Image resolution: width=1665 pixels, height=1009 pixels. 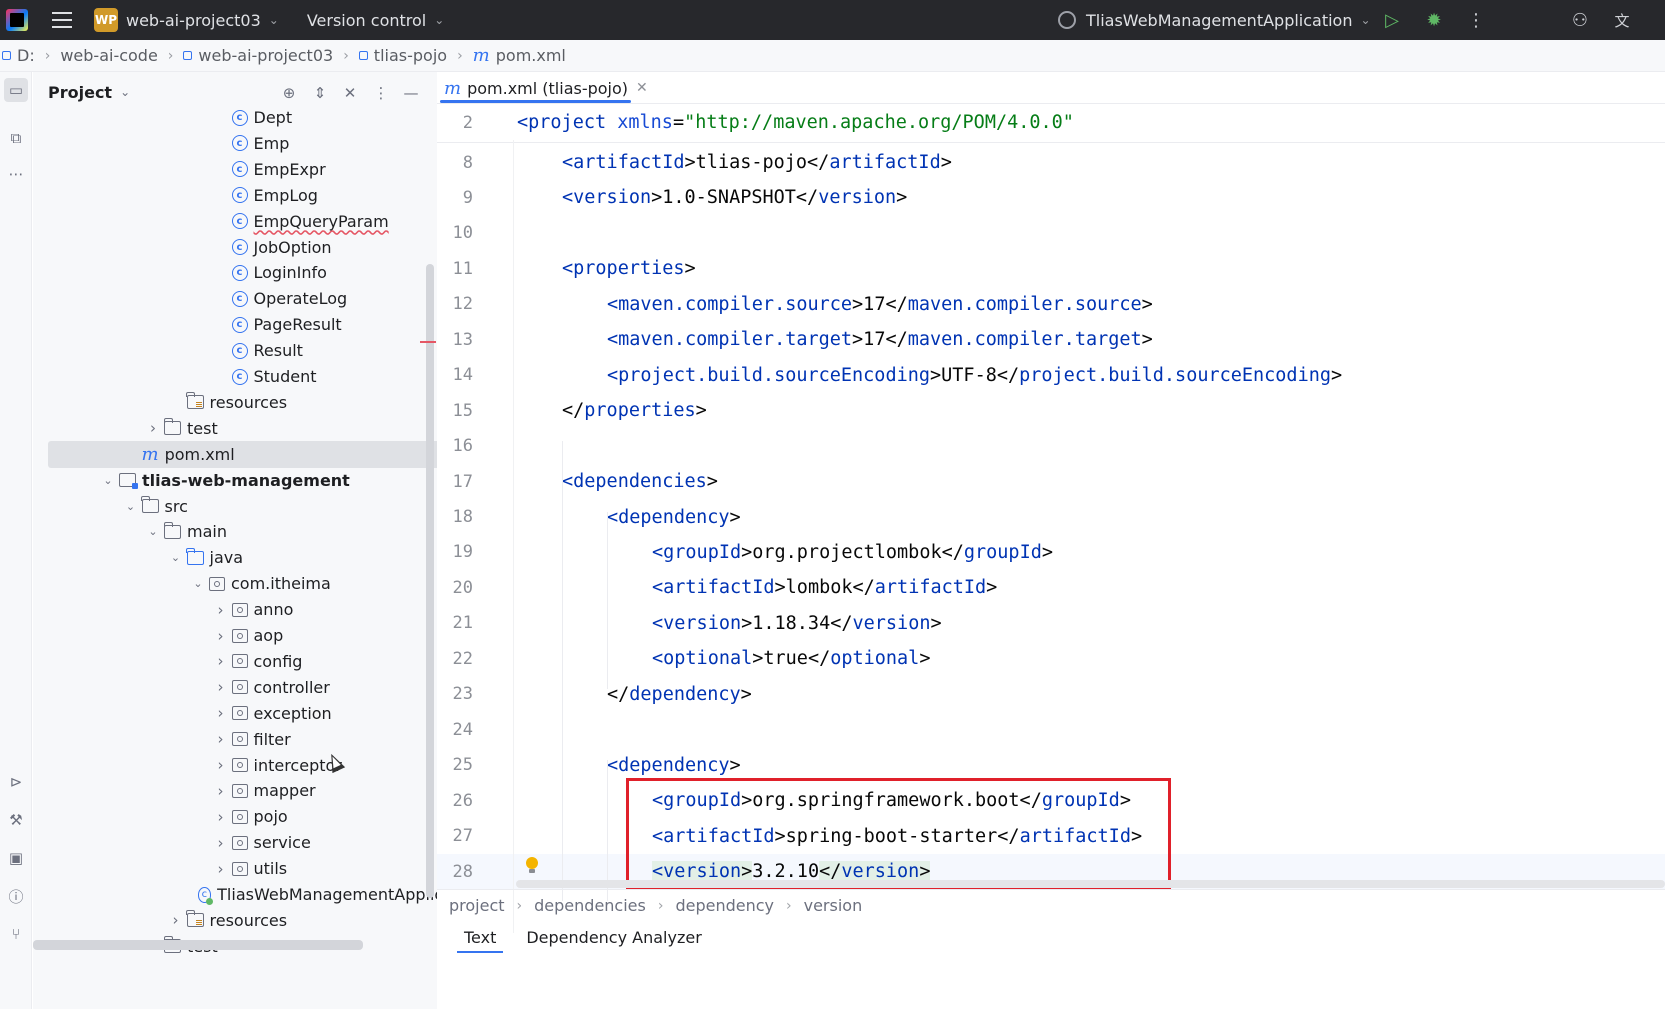 I want to click on breadcrumb-xml-version: version, so click(x=833, y=905).